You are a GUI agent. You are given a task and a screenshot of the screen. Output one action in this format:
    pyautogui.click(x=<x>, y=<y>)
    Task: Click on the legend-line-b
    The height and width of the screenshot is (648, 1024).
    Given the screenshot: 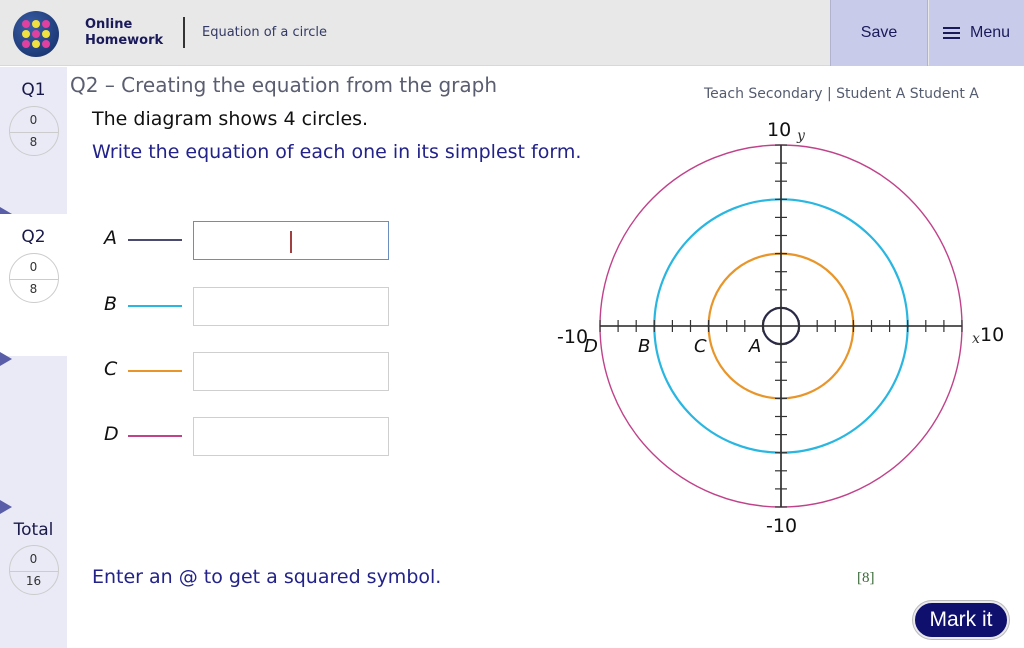 What is the action you would take?
    pyautogui.click(x=155, y=306)
    